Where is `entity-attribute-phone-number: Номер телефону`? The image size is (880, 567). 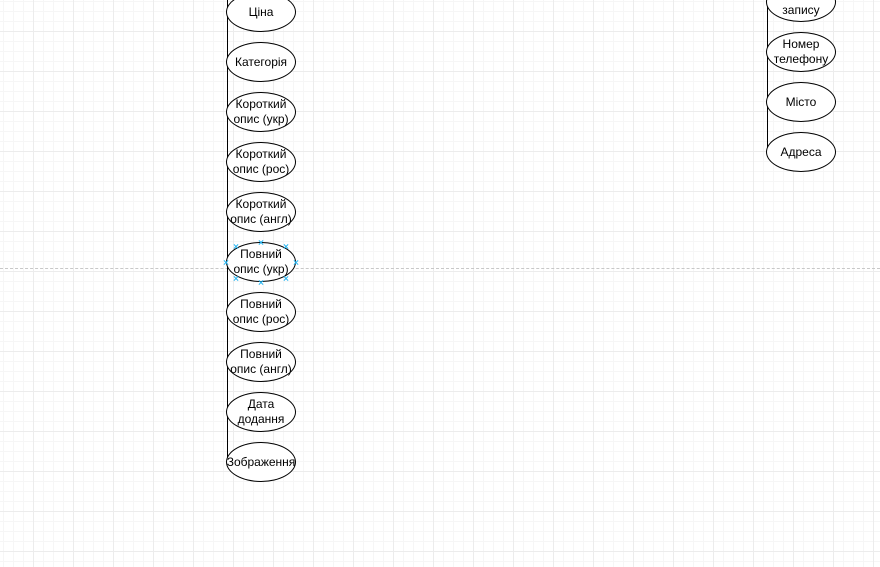
entity-attribute-phone-number: Номер телефону is located at coordinates (801, 52).